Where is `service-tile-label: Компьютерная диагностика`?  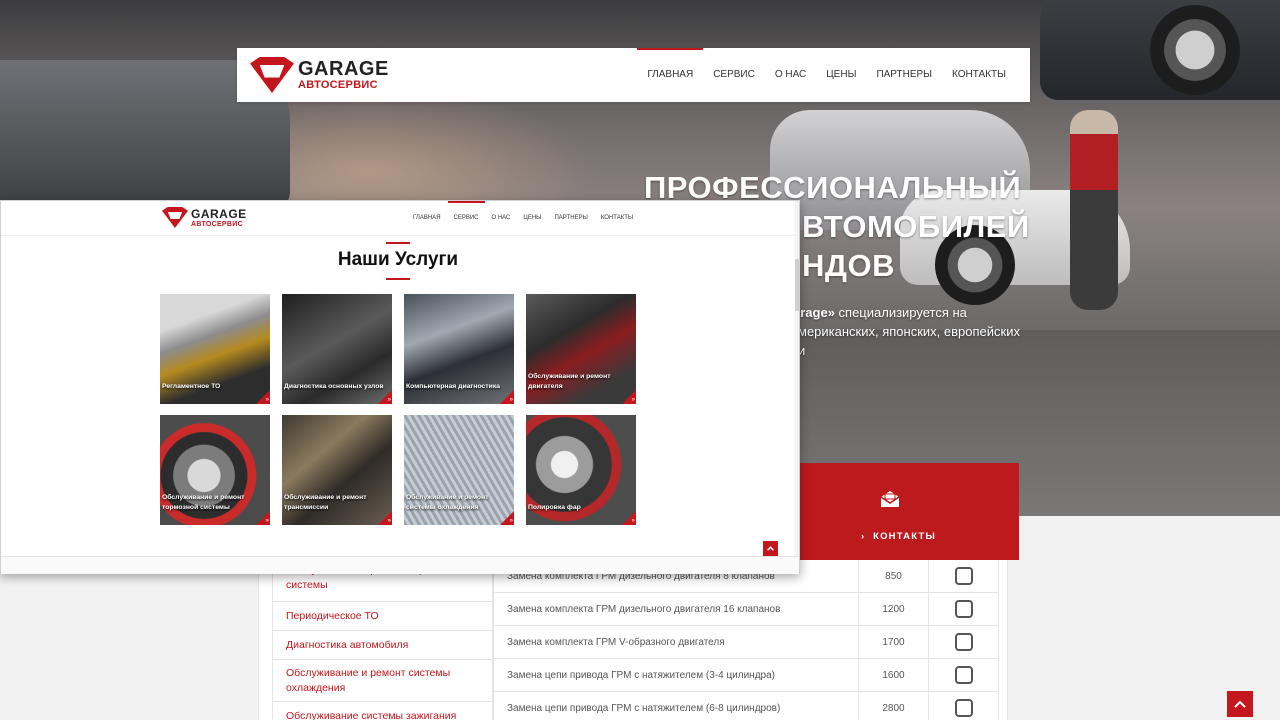 service-tile-label: Компьютерная диагностика is located at coordinates (453, 386).